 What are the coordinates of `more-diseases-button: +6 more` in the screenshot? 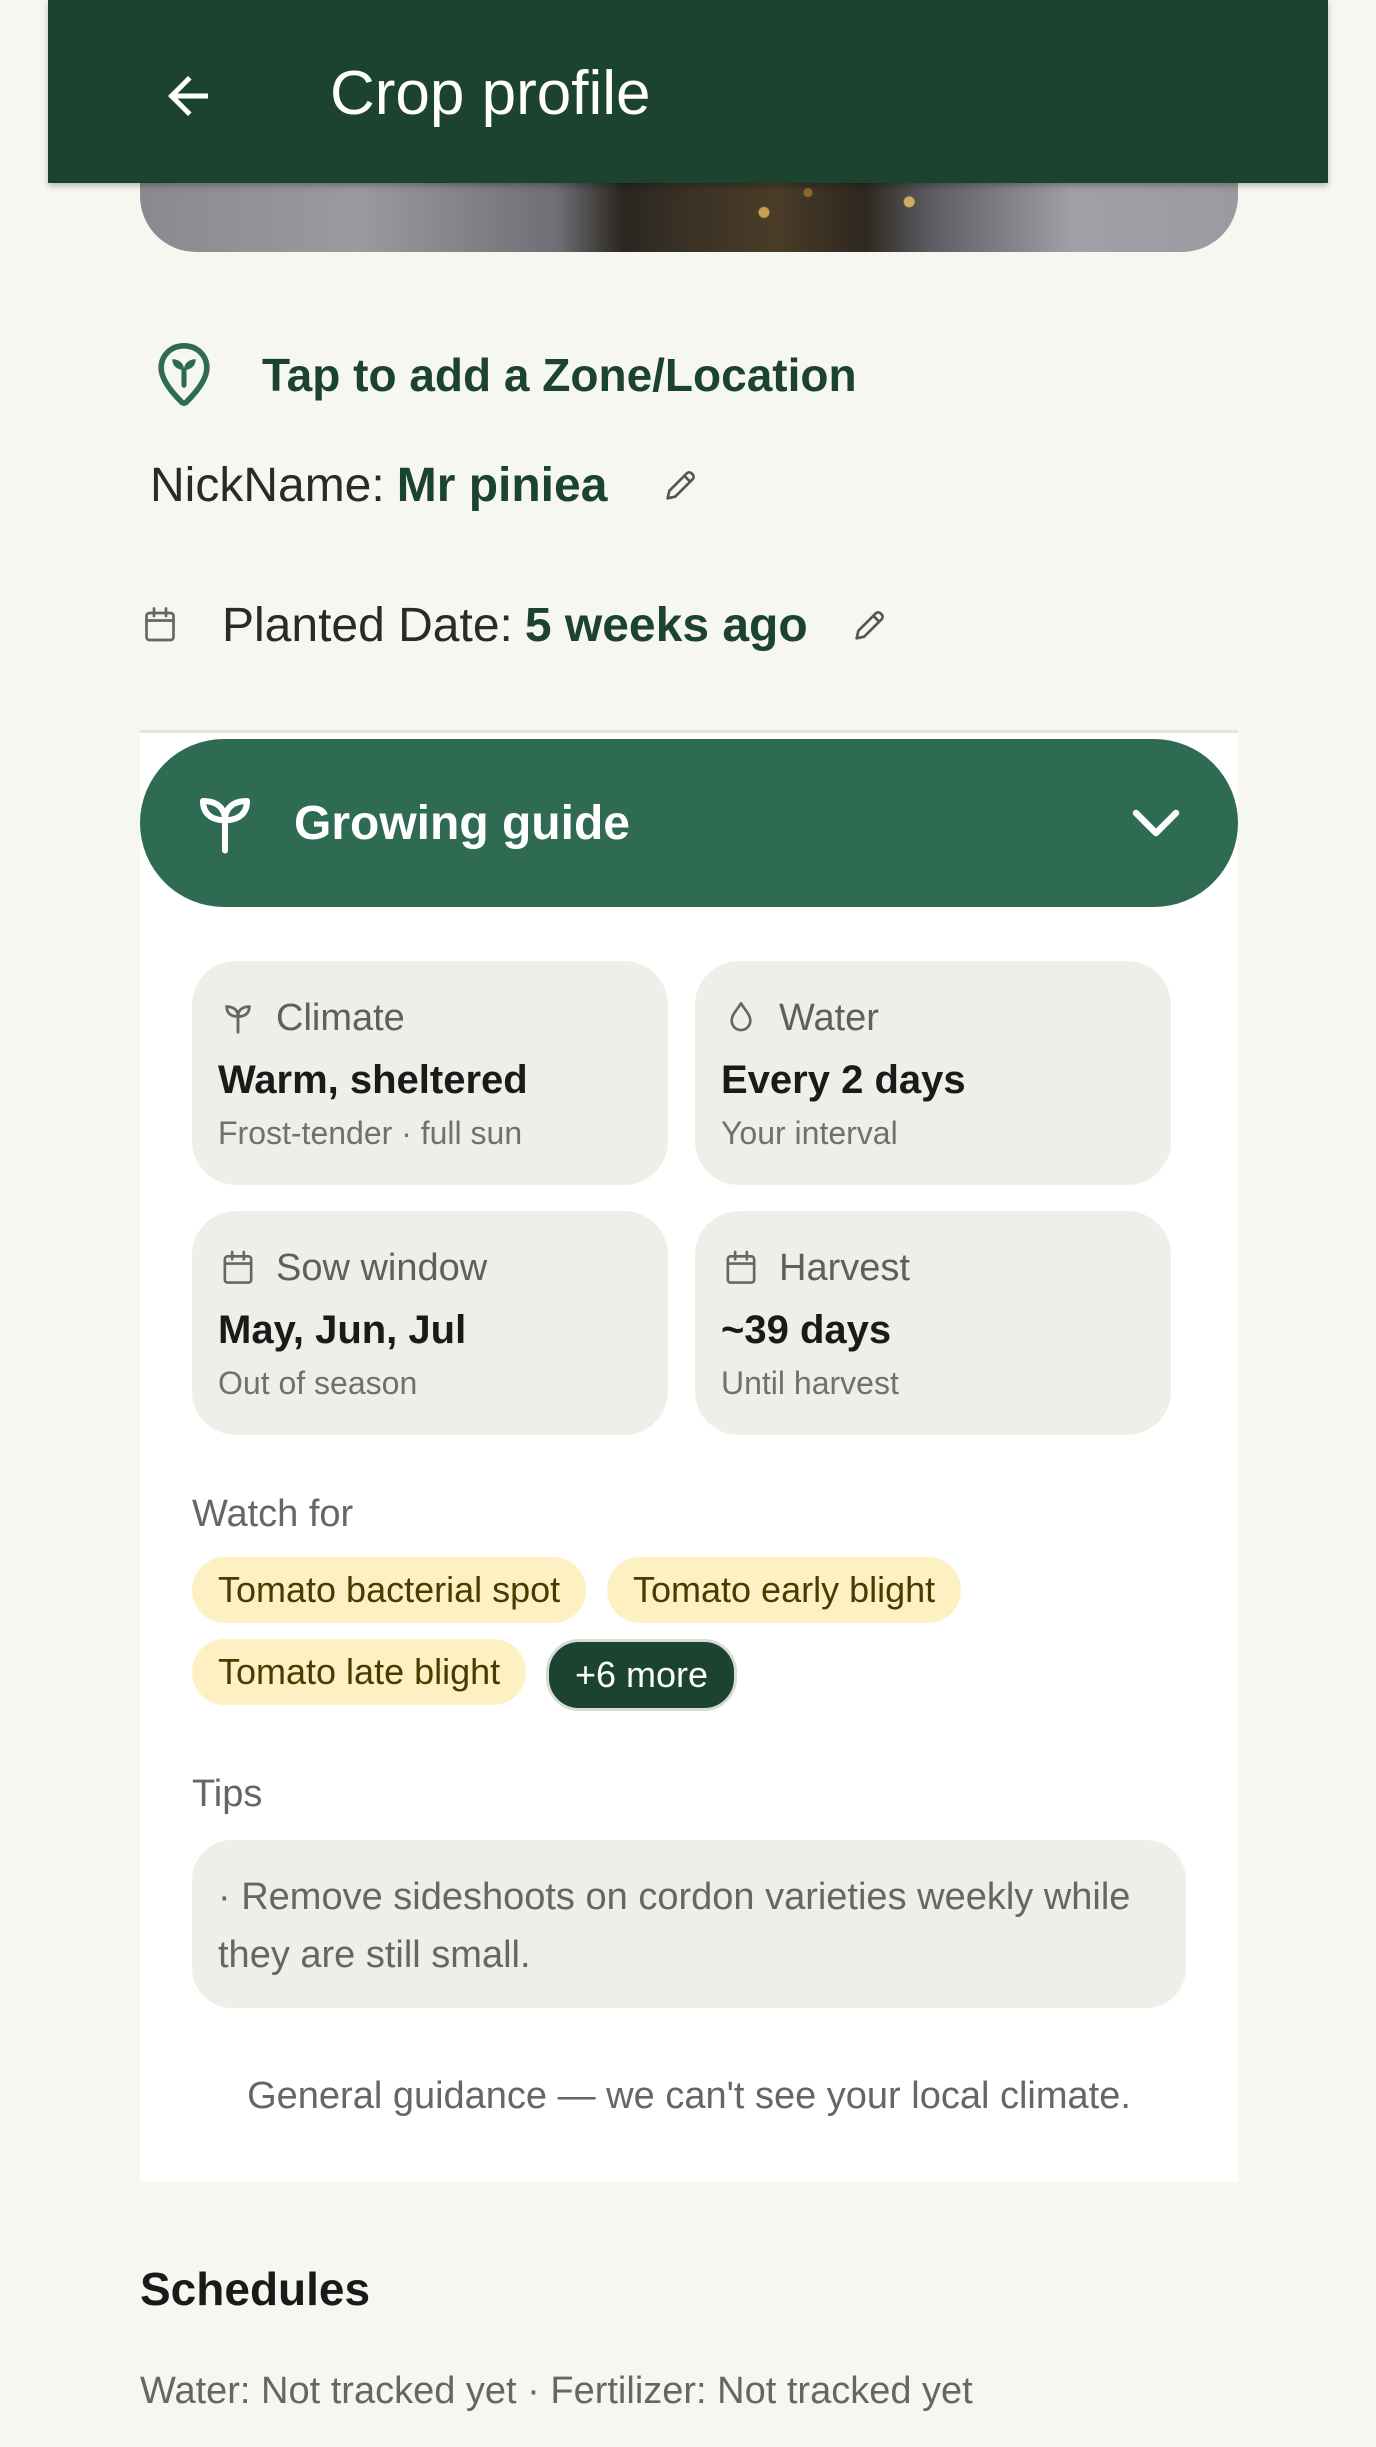 It's located at (642, 1675).